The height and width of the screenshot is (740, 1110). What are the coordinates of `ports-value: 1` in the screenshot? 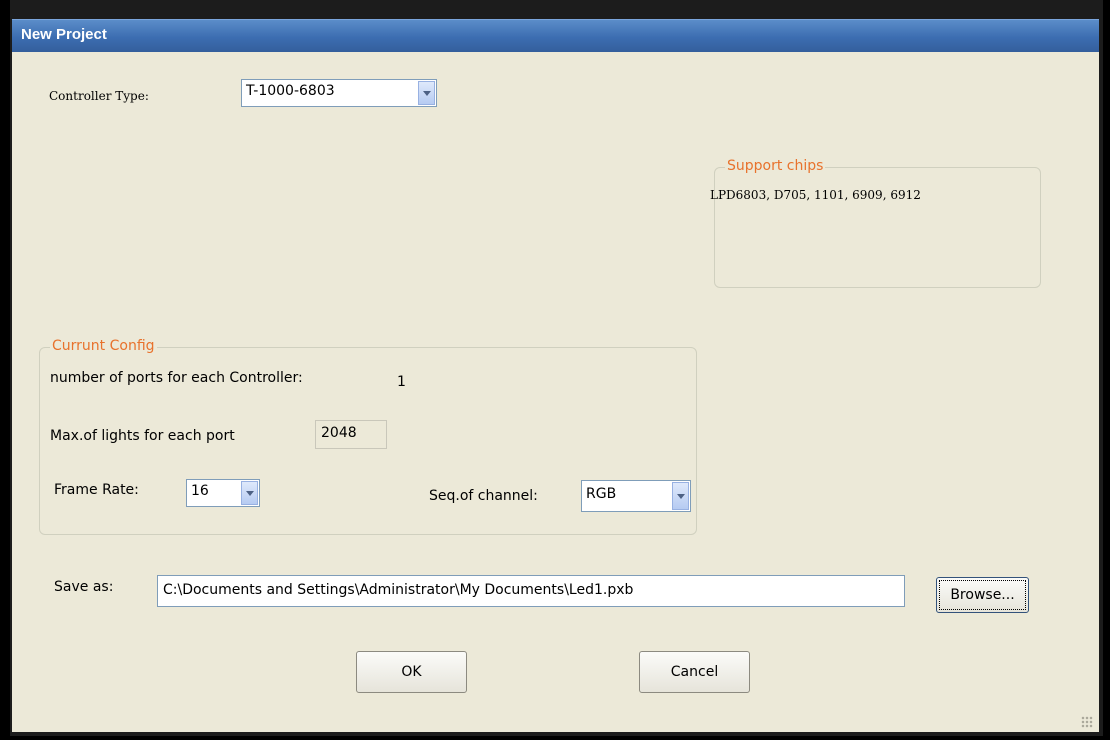 It's located at (401, 382).